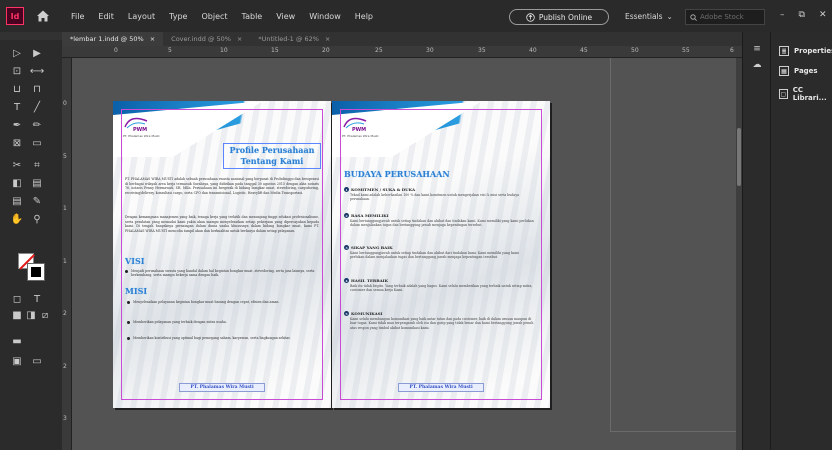 The height and width of the screenshot is (450, 832). What do you see at coordinates (17, 165) in the screenshot?
I see `scissors-tool-icon: ✂` at bounding box center [17, 165].